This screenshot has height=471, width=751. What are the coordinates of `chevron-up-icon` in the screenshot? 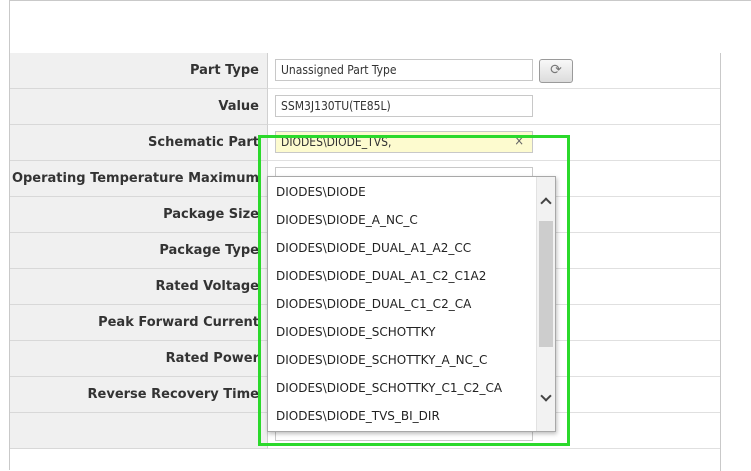 It's located at (546, 203).